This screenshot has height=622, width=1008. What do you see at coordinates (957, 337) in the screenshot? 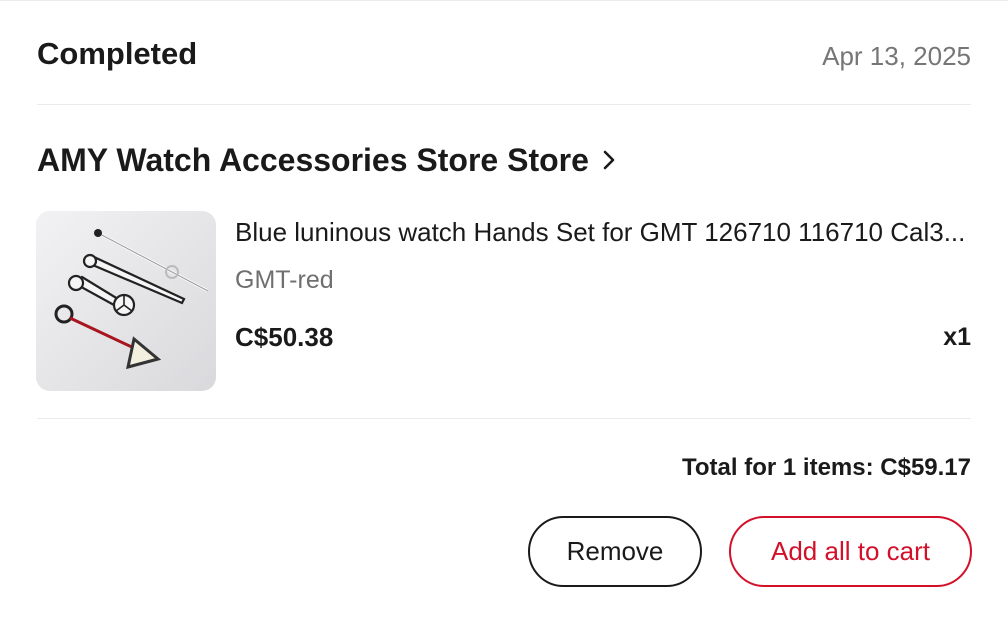
I see `product-quantity: x1` at bounding box center [957, 337].